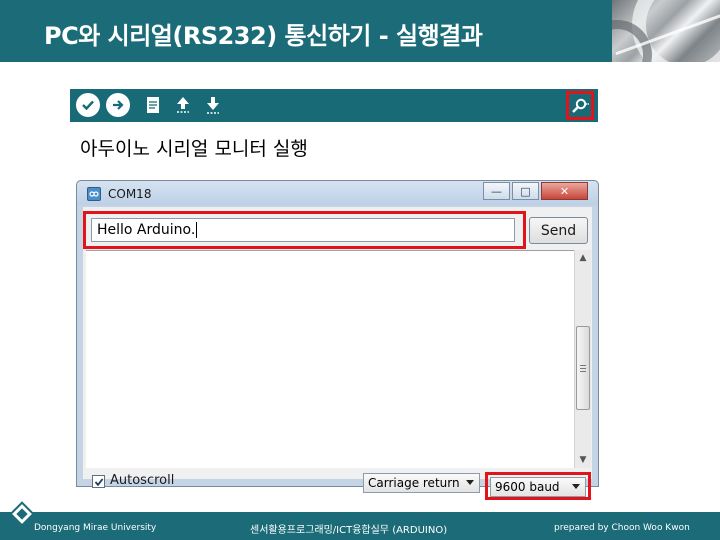 Image resolution: width=720 pixels, height=540 pixels. I want to click on scroll-thumb, so click(583, 368).